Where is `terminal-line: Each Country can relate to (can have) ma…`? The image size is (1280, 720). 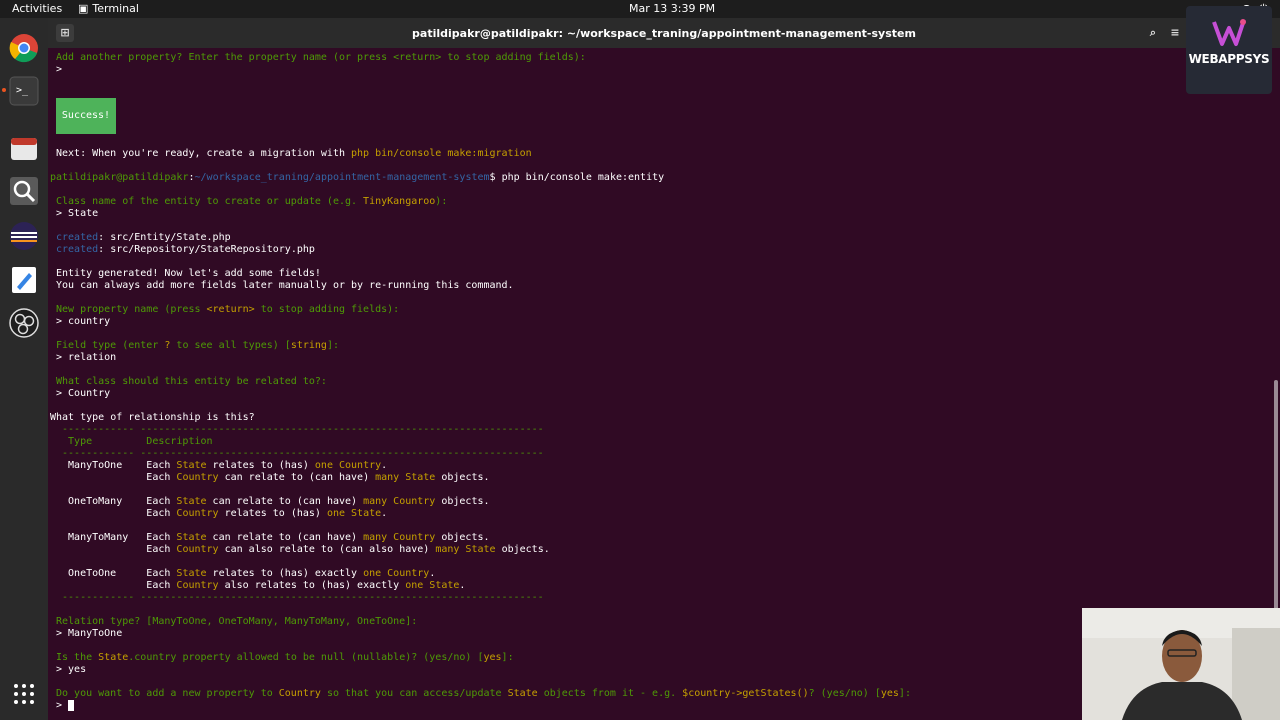 terminal-line: Each Country can relate to (can have) ma… is located at coordinates (273, 478).